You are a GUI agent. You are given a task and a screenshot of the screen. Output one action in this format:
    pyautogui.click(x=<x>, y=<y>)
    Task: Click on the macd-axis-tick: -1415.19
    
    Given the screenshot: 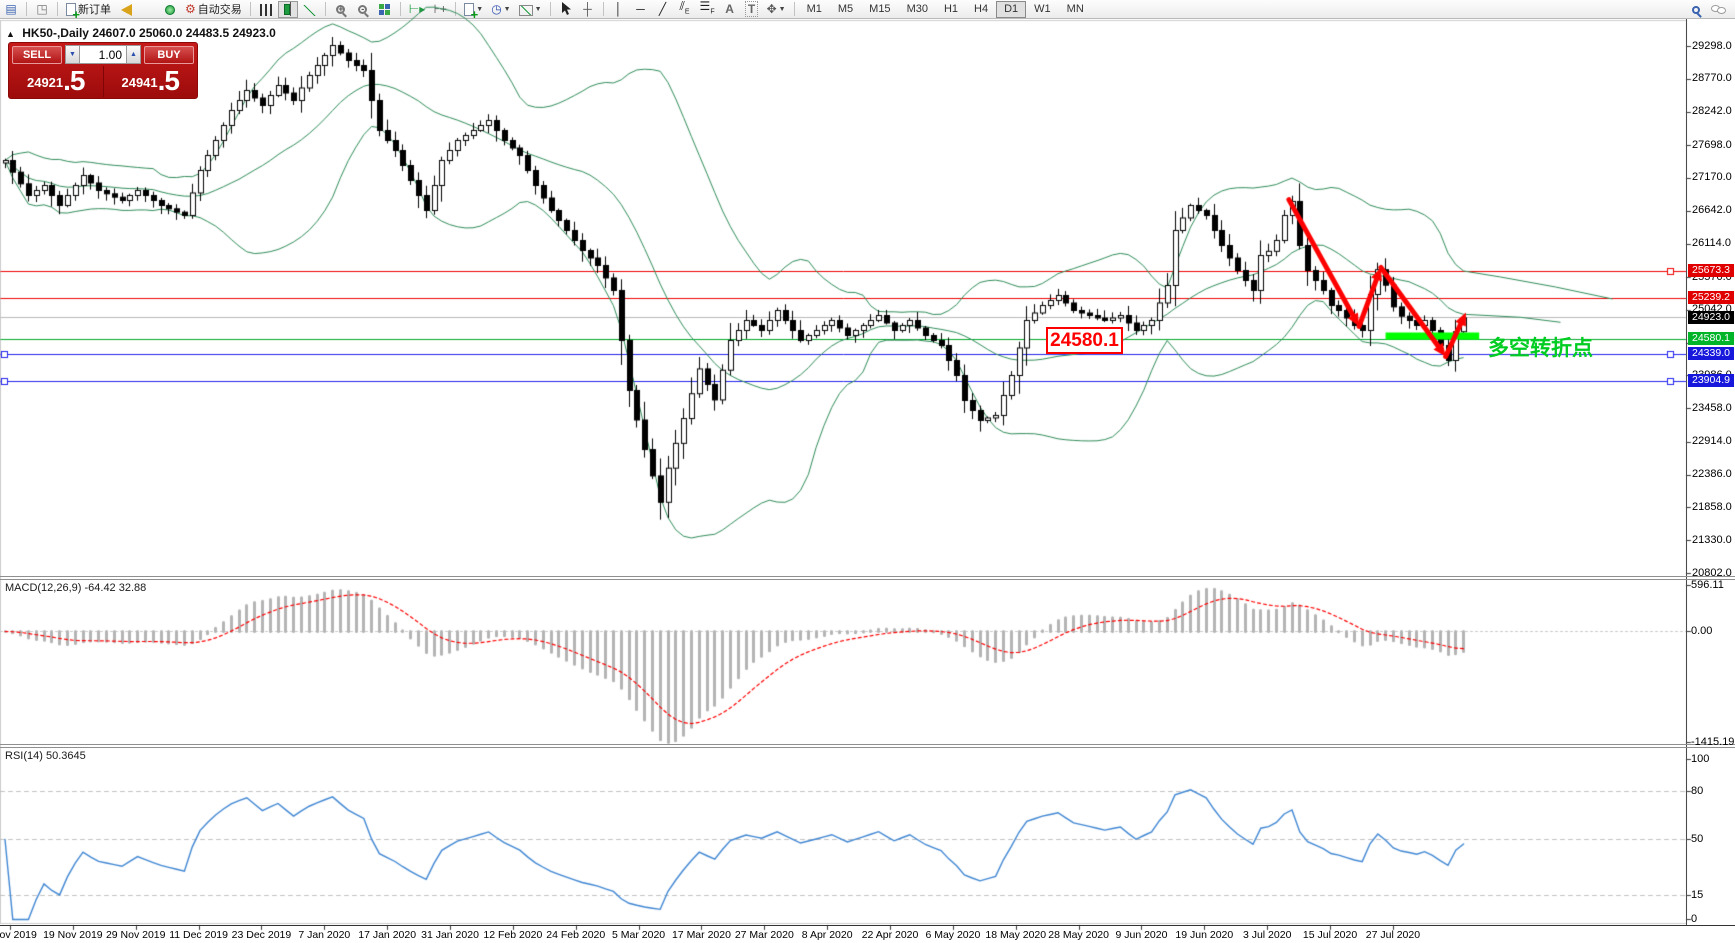 What is the action you would take?
    pyautogui.click(x=1713, y=742)
    